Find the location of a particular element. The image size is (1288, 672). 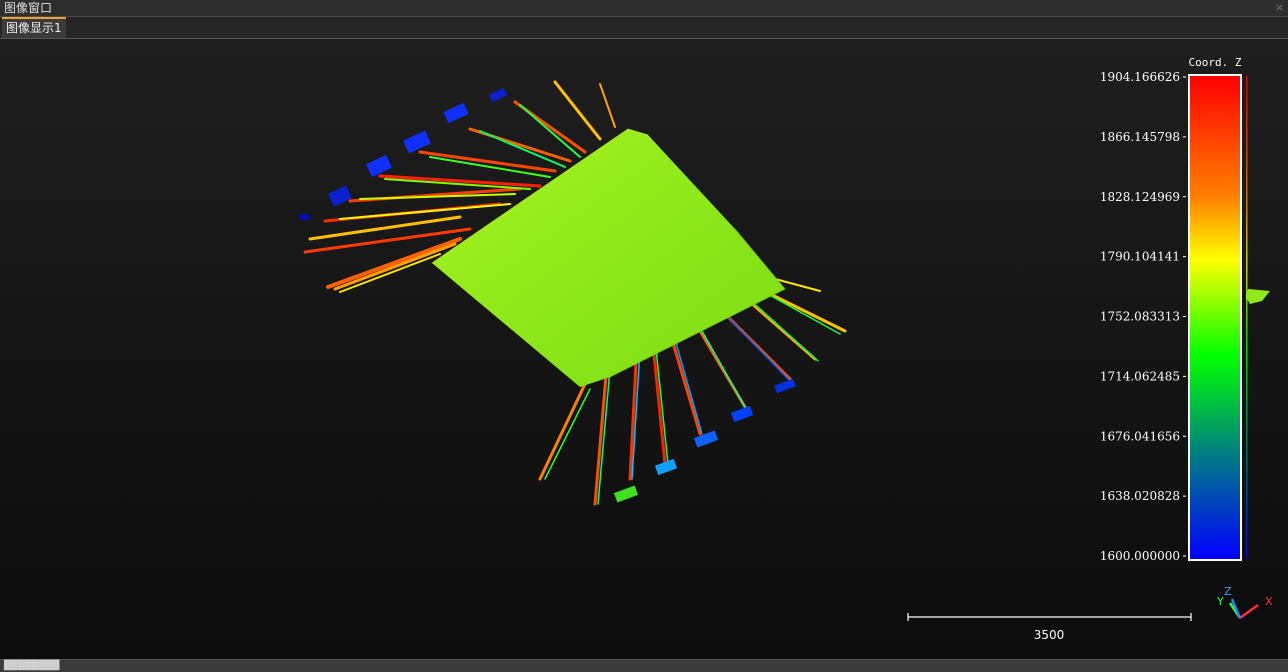

window-titlebar: 图像窗口 × is located at coordinates (644, 8).